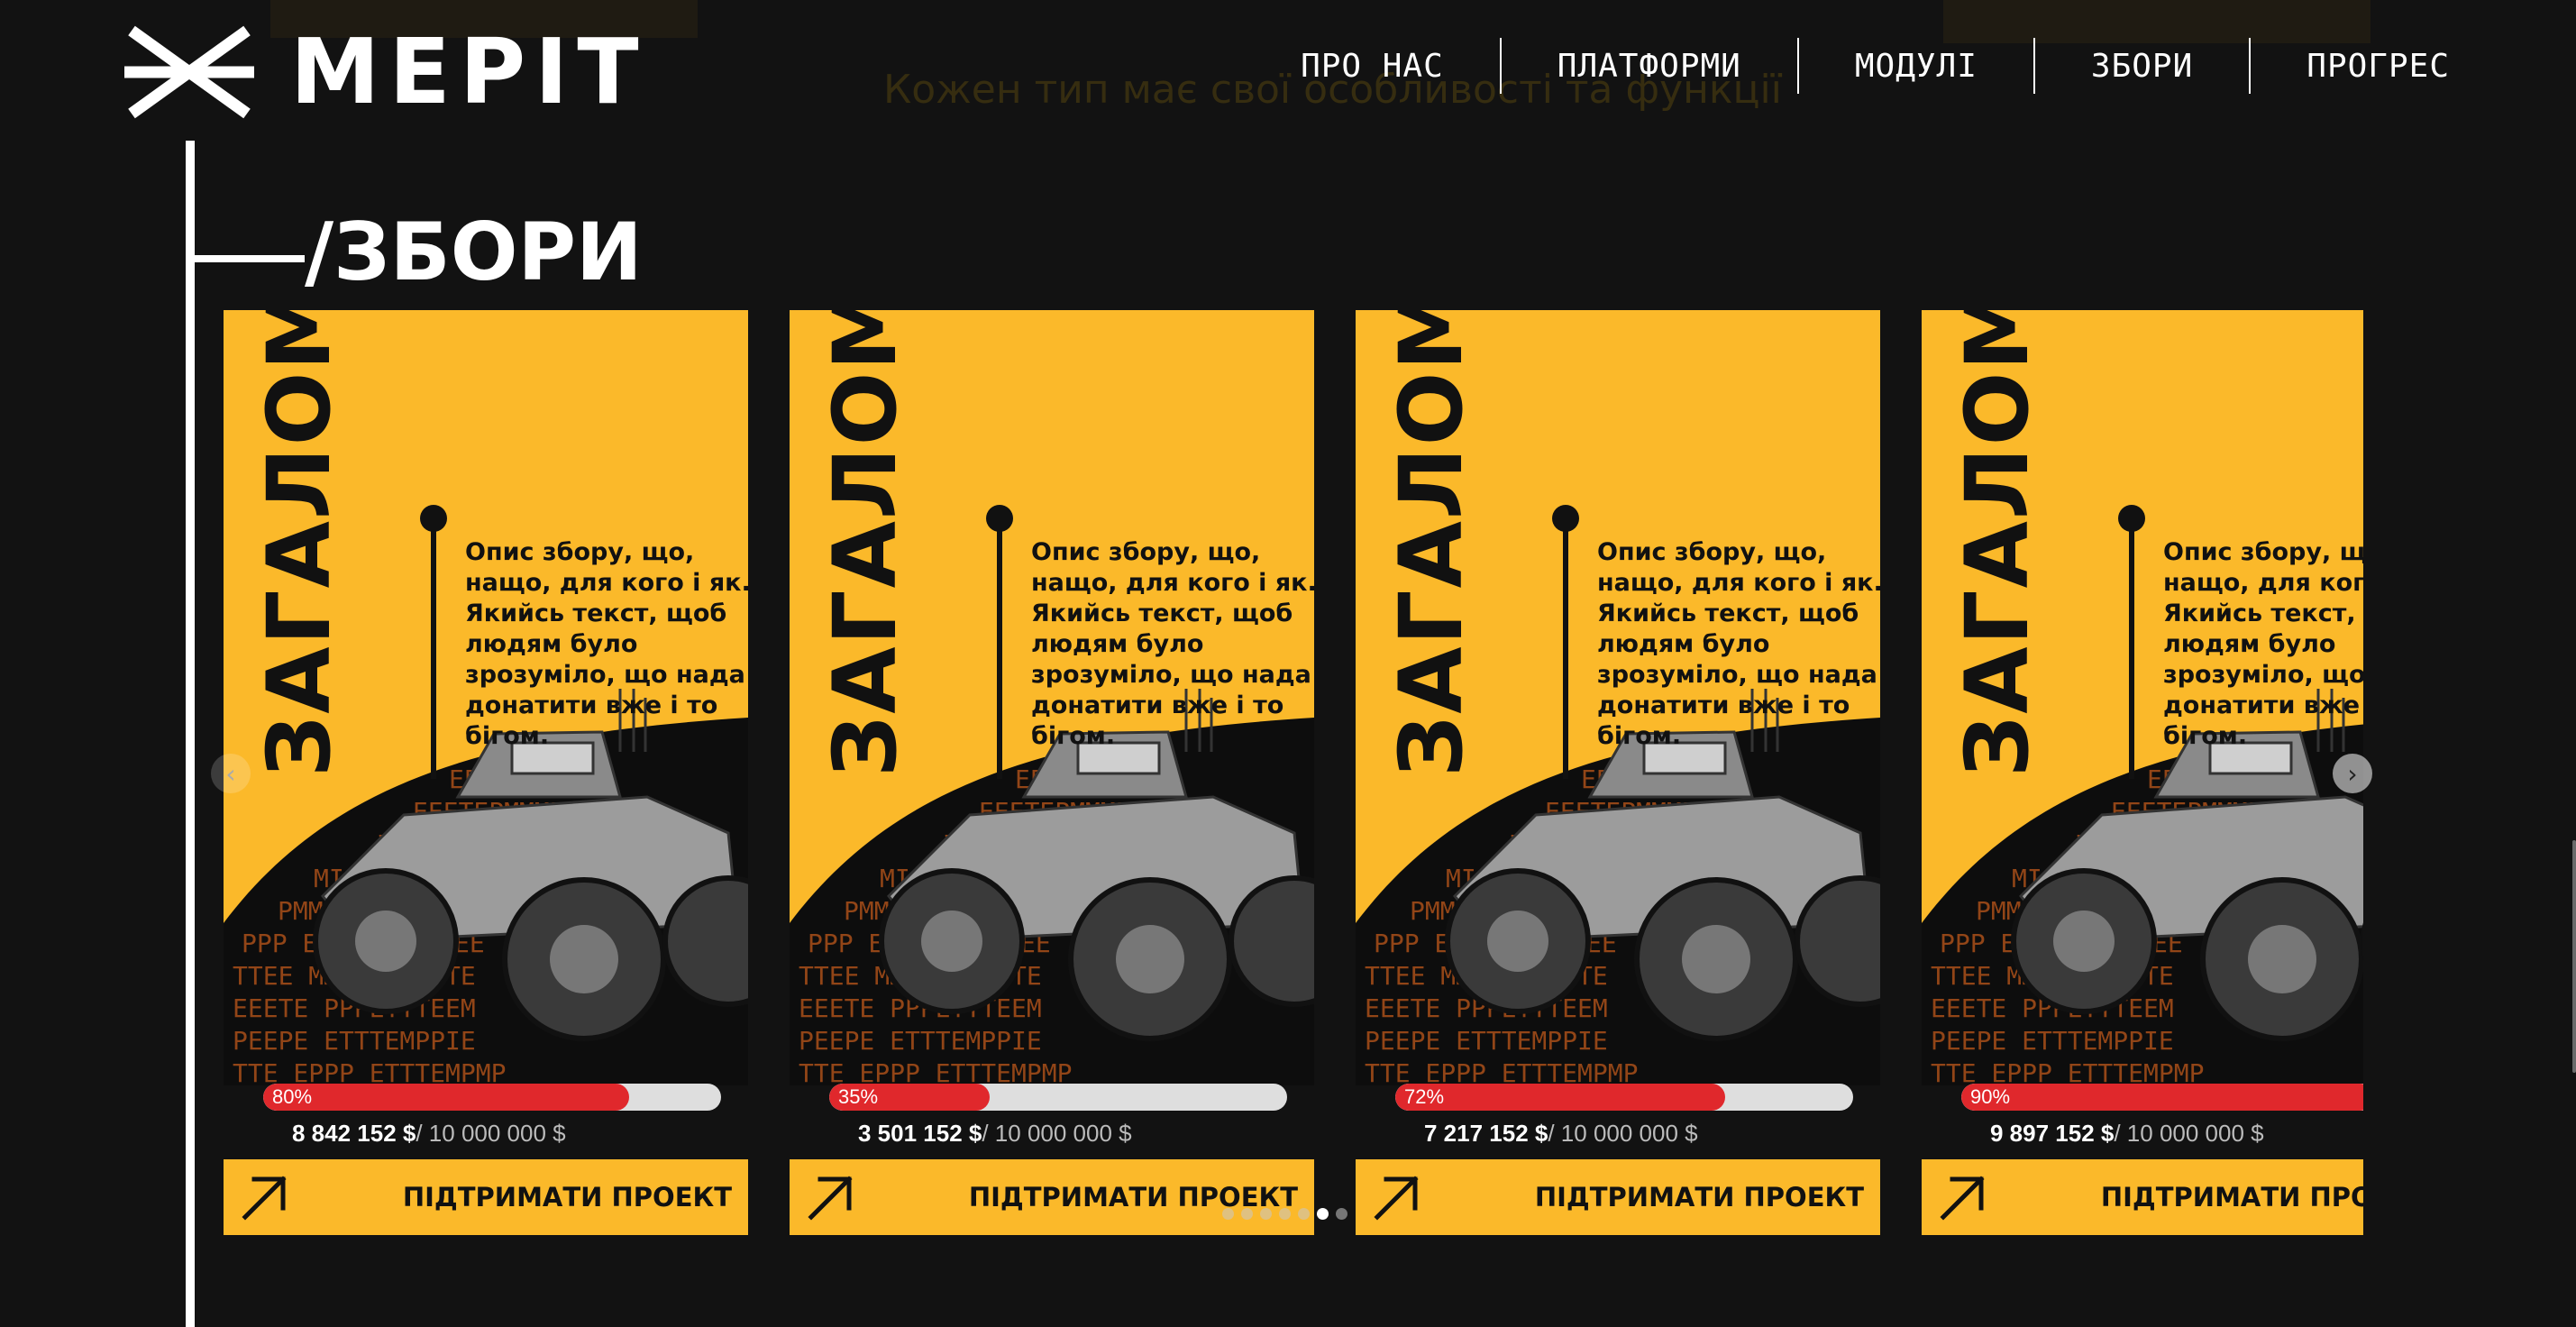 The height and width of the screenshot is (1327, 2576). I want to click on progress-fill: 90%, so click(2162, 1097).